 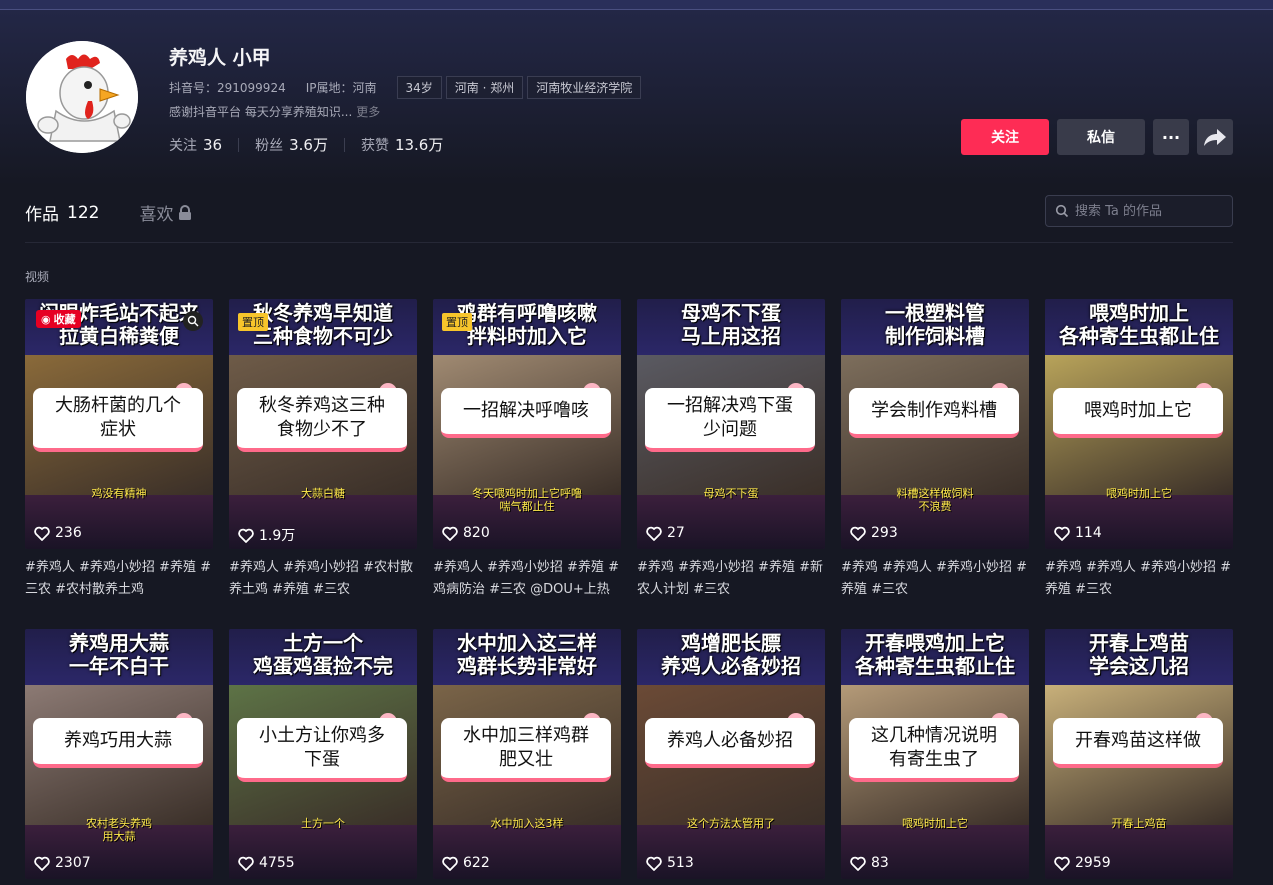 What do you see at coordinates (1138, 743) in the screenshot?
I see `video-caption-card: 开春鸡苗这样做` at bounding box center [1138, 743].